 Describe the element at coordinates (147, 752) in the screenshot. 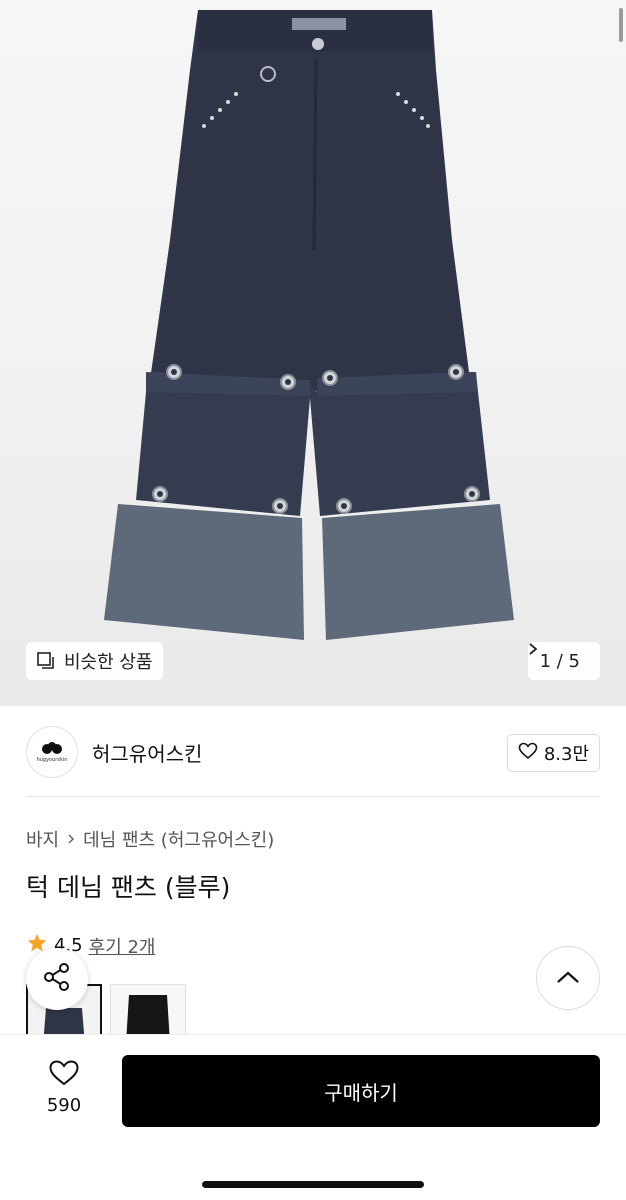

I see `brand-name: 허그유어스킨` at that location.